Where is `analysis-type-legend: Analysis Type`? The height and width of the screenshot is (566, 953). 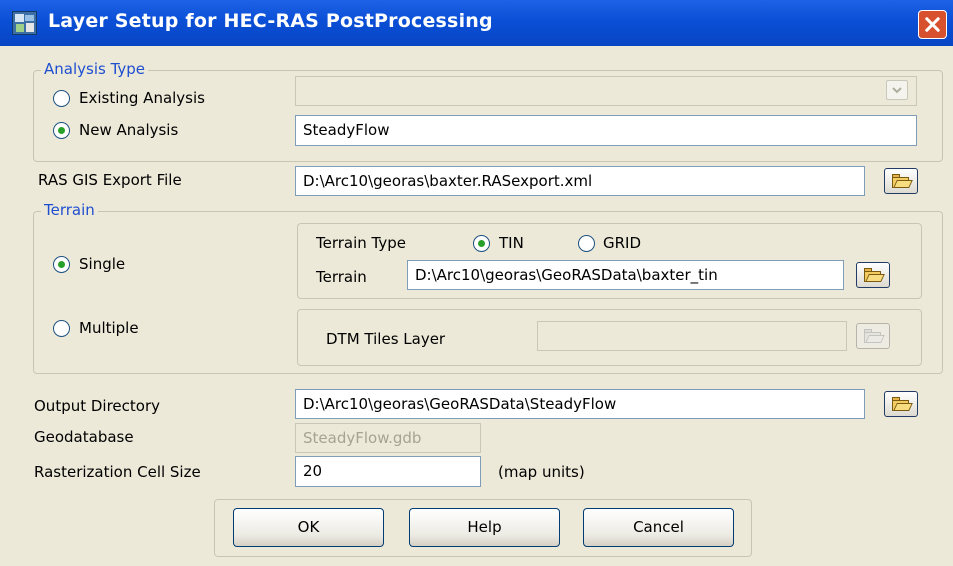 analysis-type-legend: Analysis Type is located at coordinates (95, 69).